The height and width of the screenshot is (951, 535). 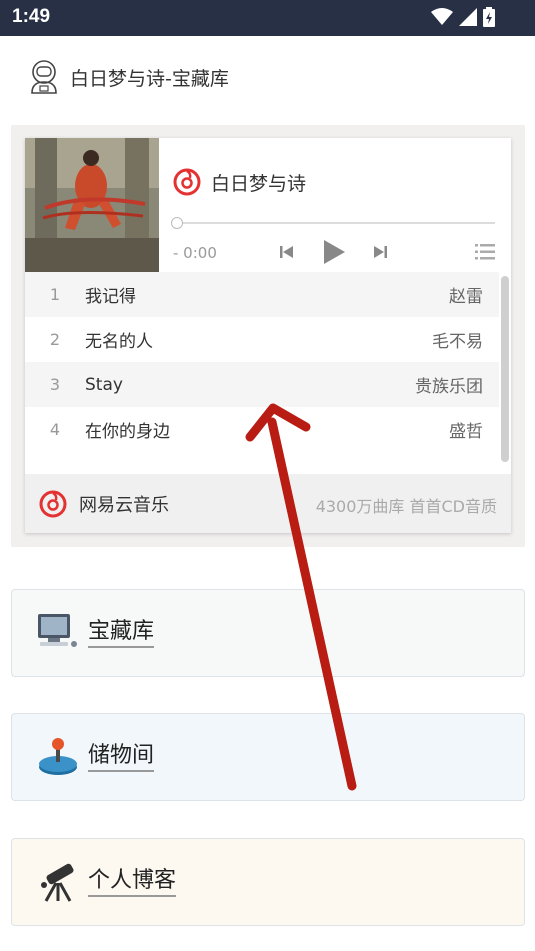 What do you see at coordinates (267, 78) in the screenshot?
I see `page-header: 白日梦与诗-宝藏库` at bounding box center [267, 78].